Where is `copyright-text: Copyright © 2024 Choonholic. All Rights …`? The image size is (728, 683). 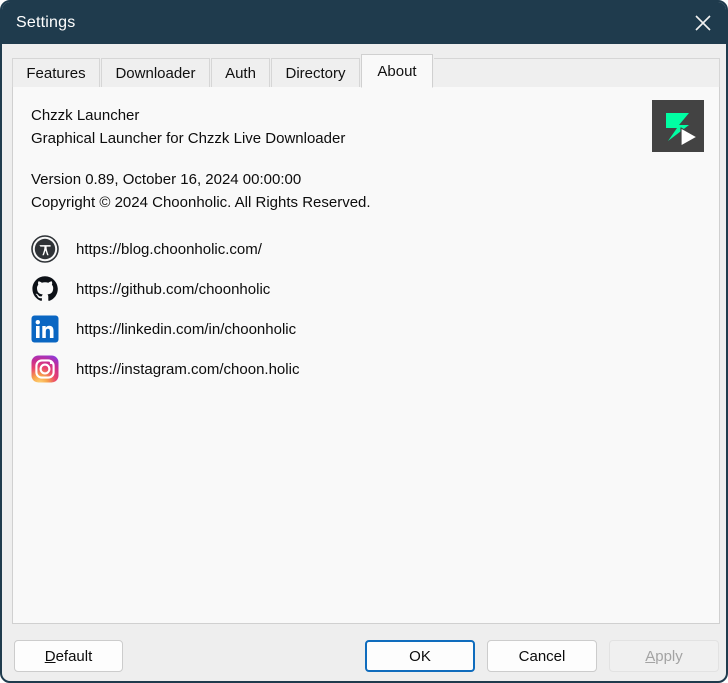 copyright-text: Copyright © 2024 Choonholic. All Rights … is located at coordinates (201, 202).